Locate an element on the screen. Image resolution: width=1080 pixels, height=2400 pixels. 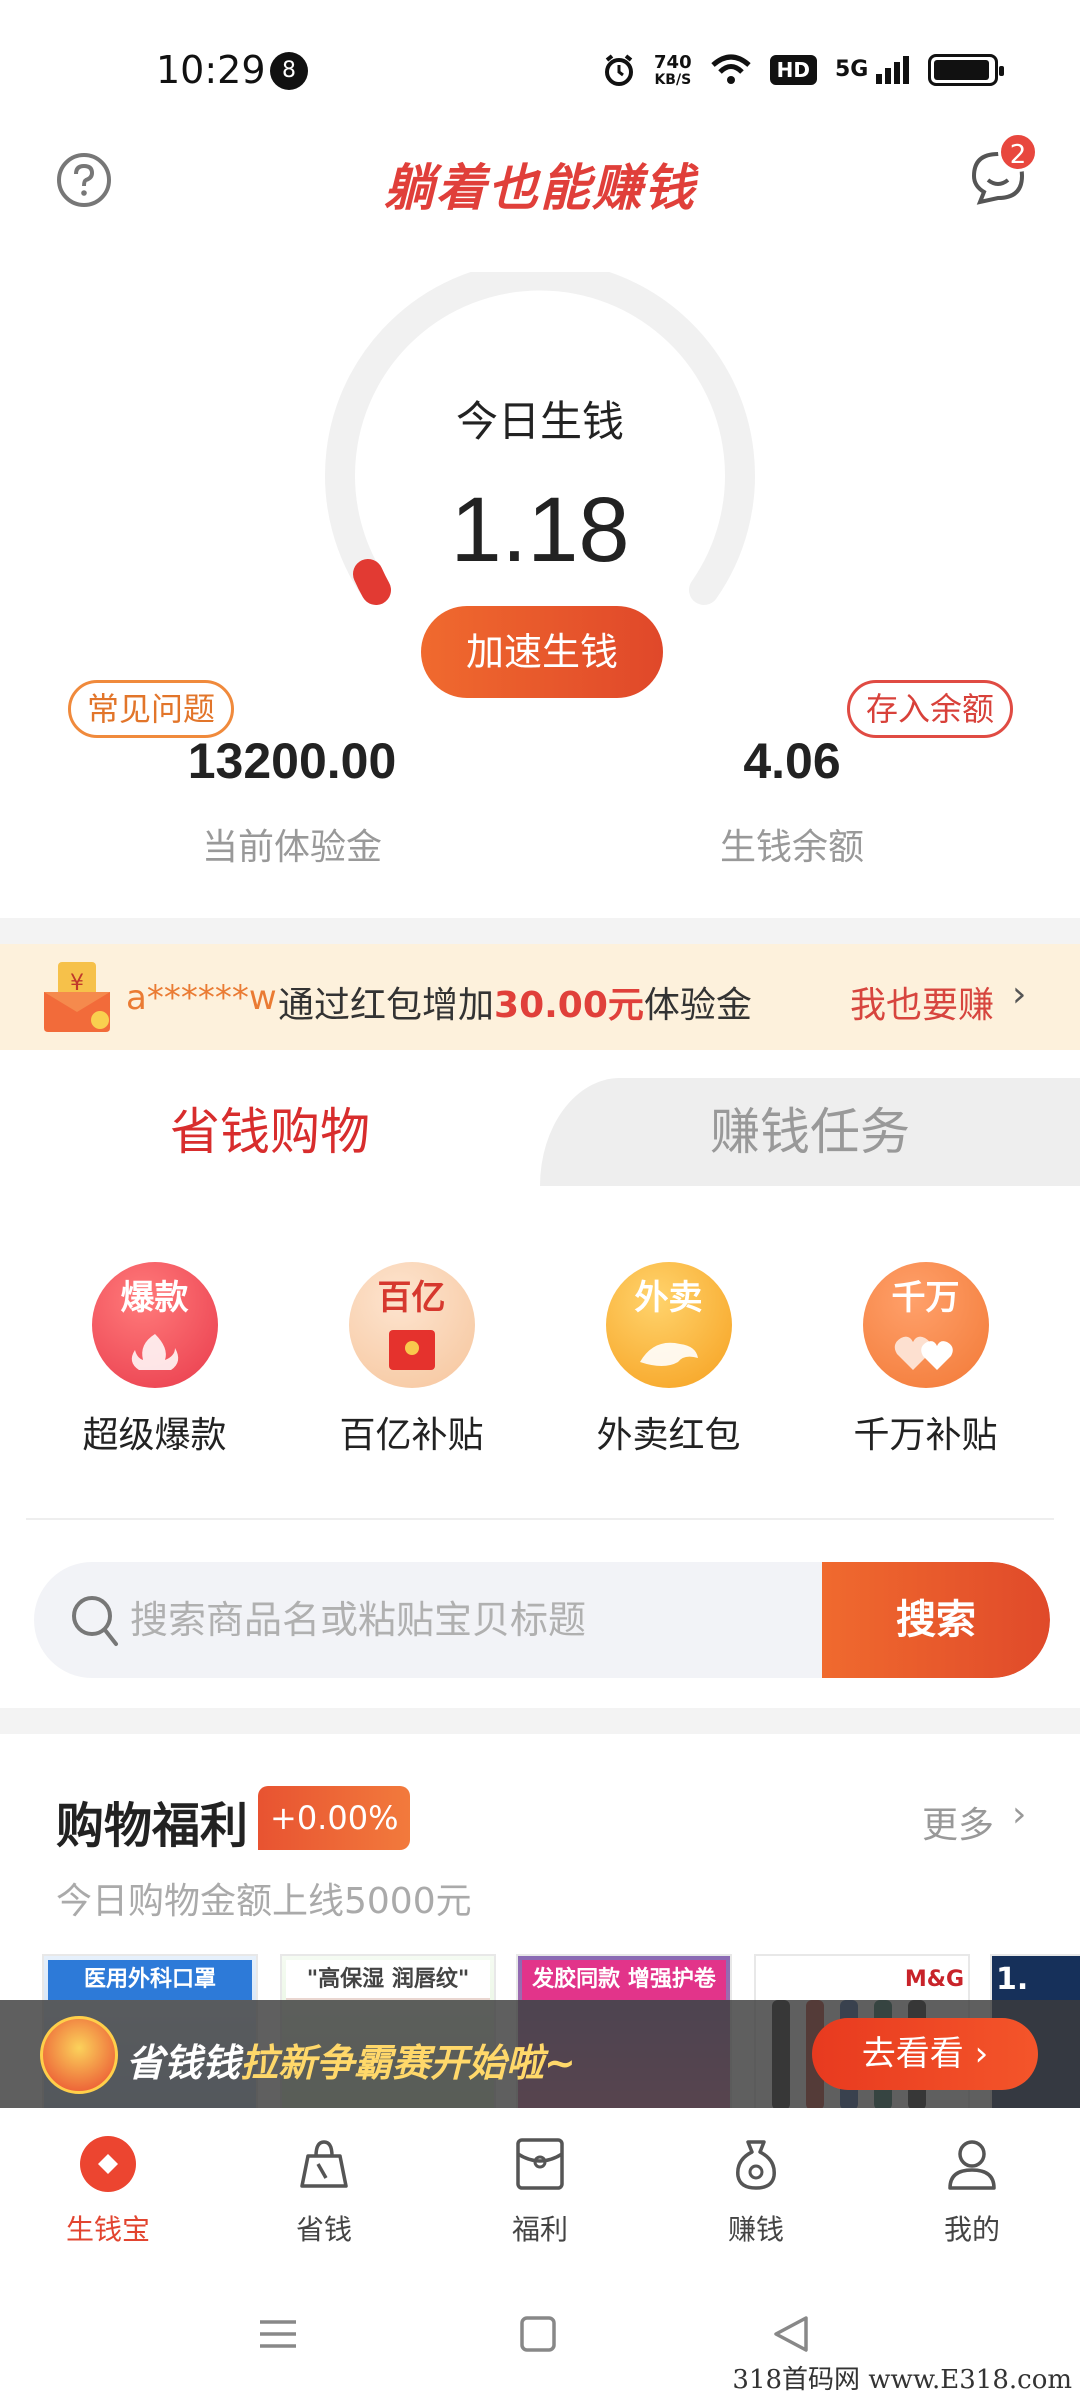
main-tabs: 省钱购物 赚钱任务 is located at coordinates (540, 1132).